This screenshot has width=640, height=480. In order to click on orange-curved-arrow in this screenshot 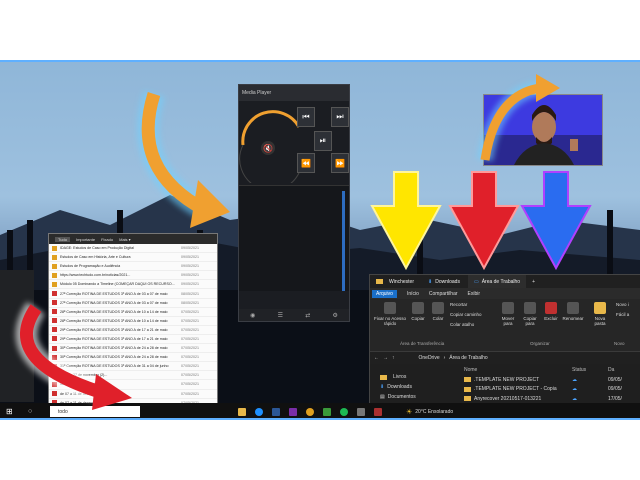, I will do `click(183, 159)`.